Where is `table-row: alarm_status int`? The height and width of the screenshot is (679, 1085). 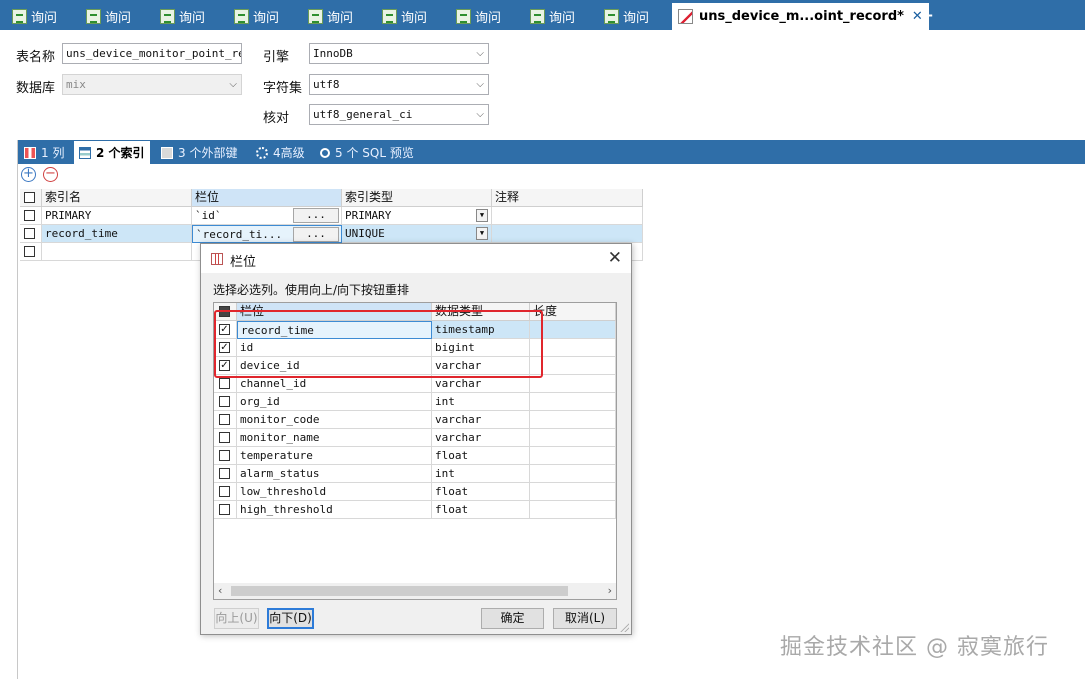
table-row: alarm_status int is located at coordinates (415, 474).